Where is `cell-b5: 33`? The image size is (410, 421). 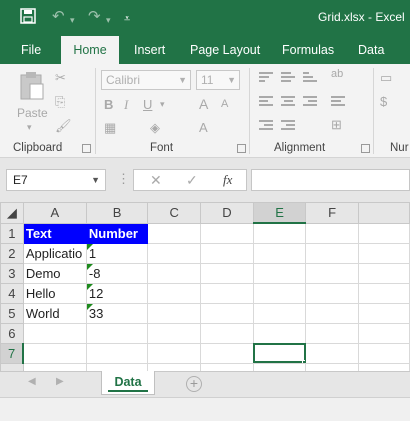
cell-b5: 33 is located at coordinates (117, 313).